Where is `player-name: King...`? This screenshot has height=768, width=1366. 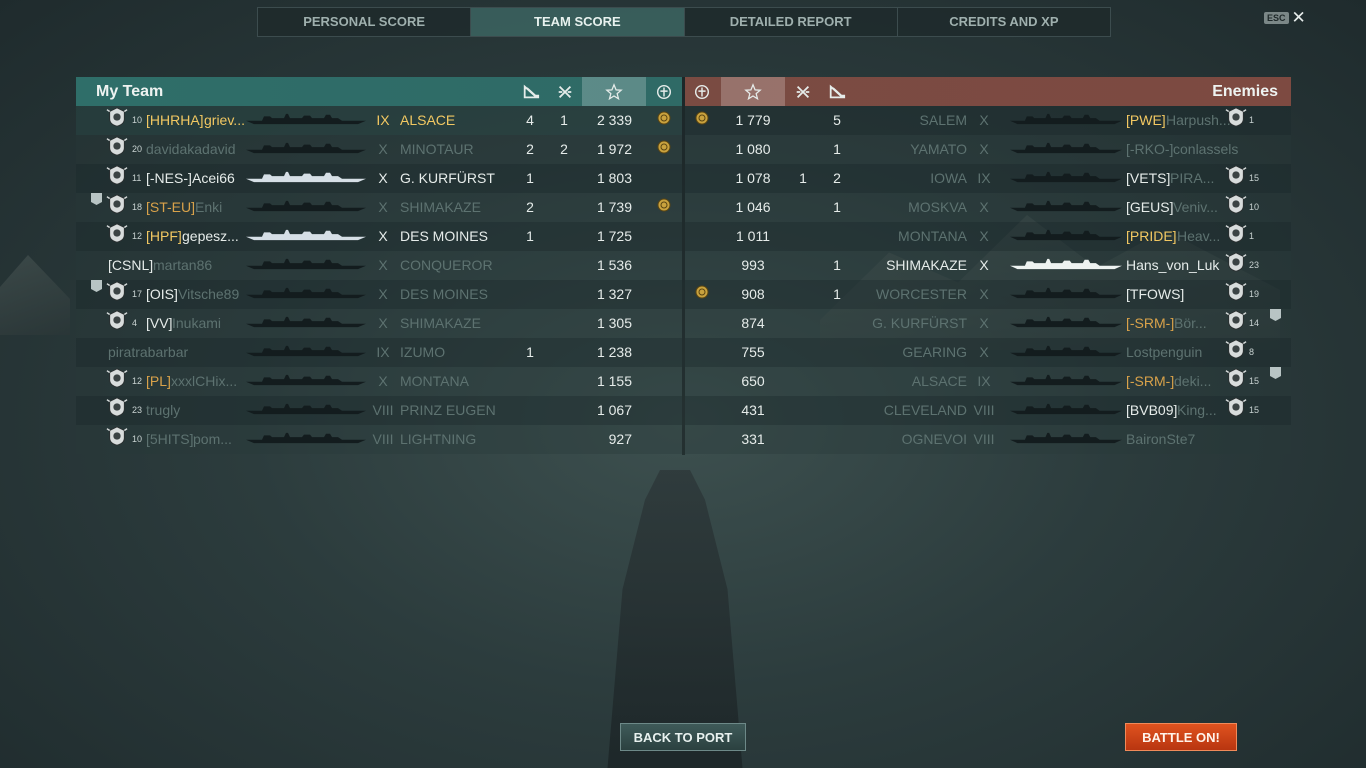
player-name: King... is located at coordinates (1197, 410).